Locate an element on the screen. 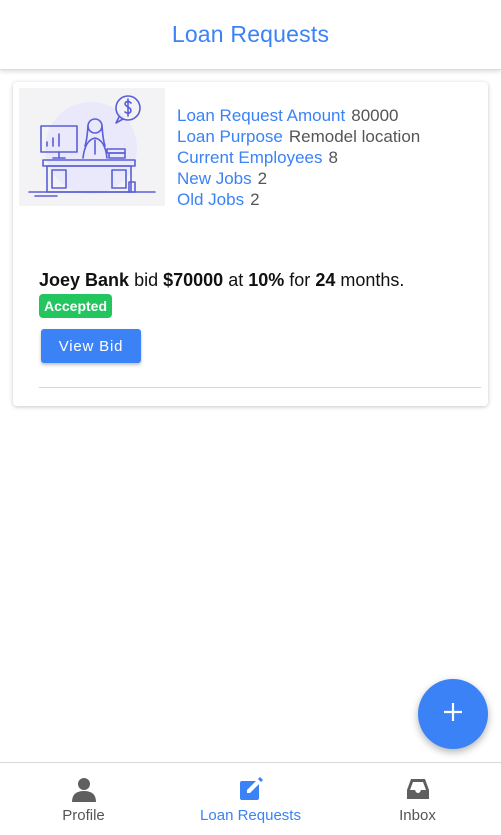  bottom-navigation: Profile Loan Requests Inbox is located at coordinates (250, 798).